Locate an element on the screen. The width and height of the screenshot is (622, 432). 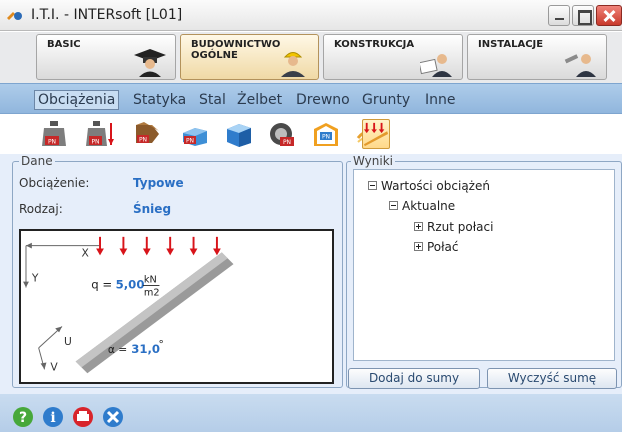
alpha-value: 31,0 is located at coordinates (145, 349).